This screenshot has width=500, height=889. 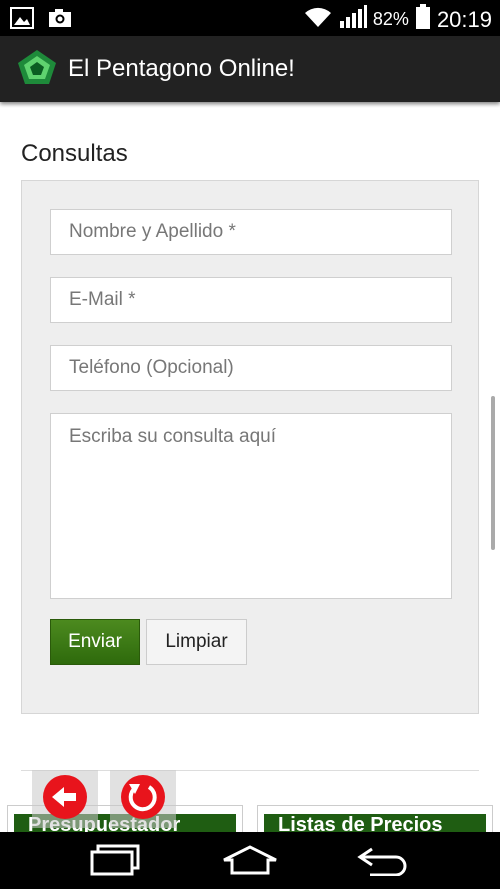 I want to click on wifi-icon, so click(x=318, y=19).